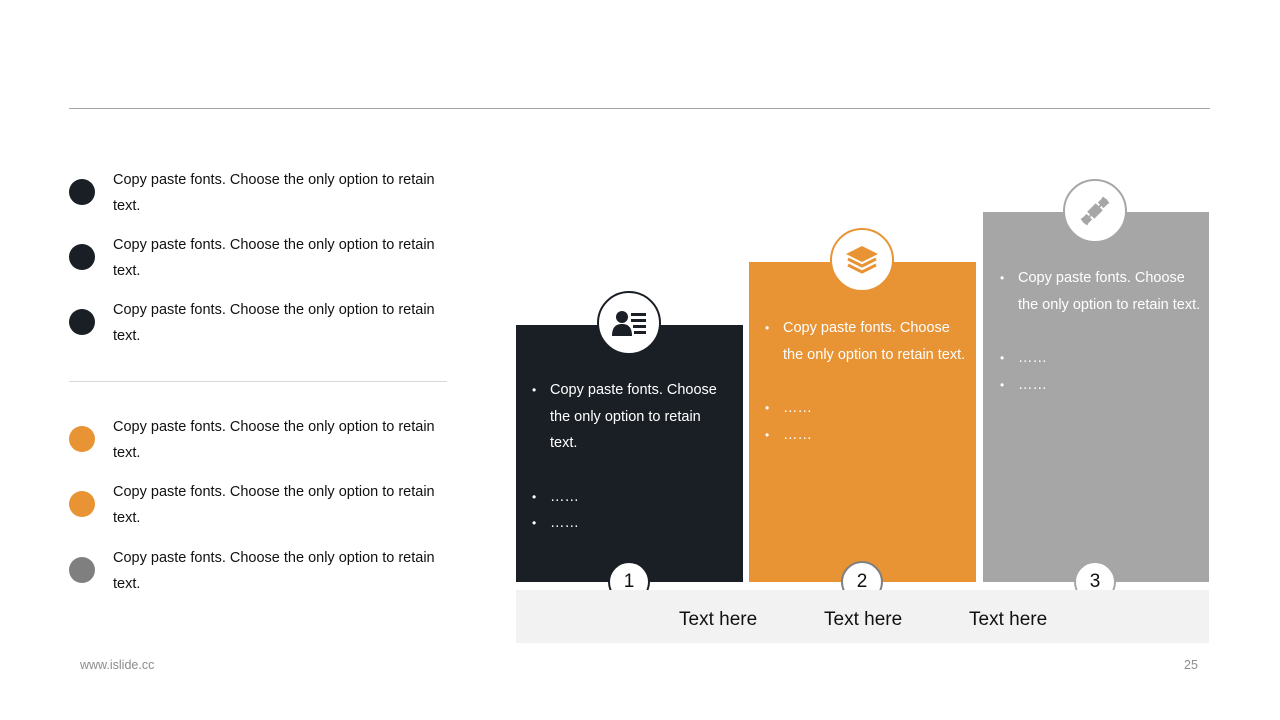 This screenshot has width=1280, height=720. Describe the element at coordinates (862, 260) in the screenshot. I see `layers-icon` at that location.